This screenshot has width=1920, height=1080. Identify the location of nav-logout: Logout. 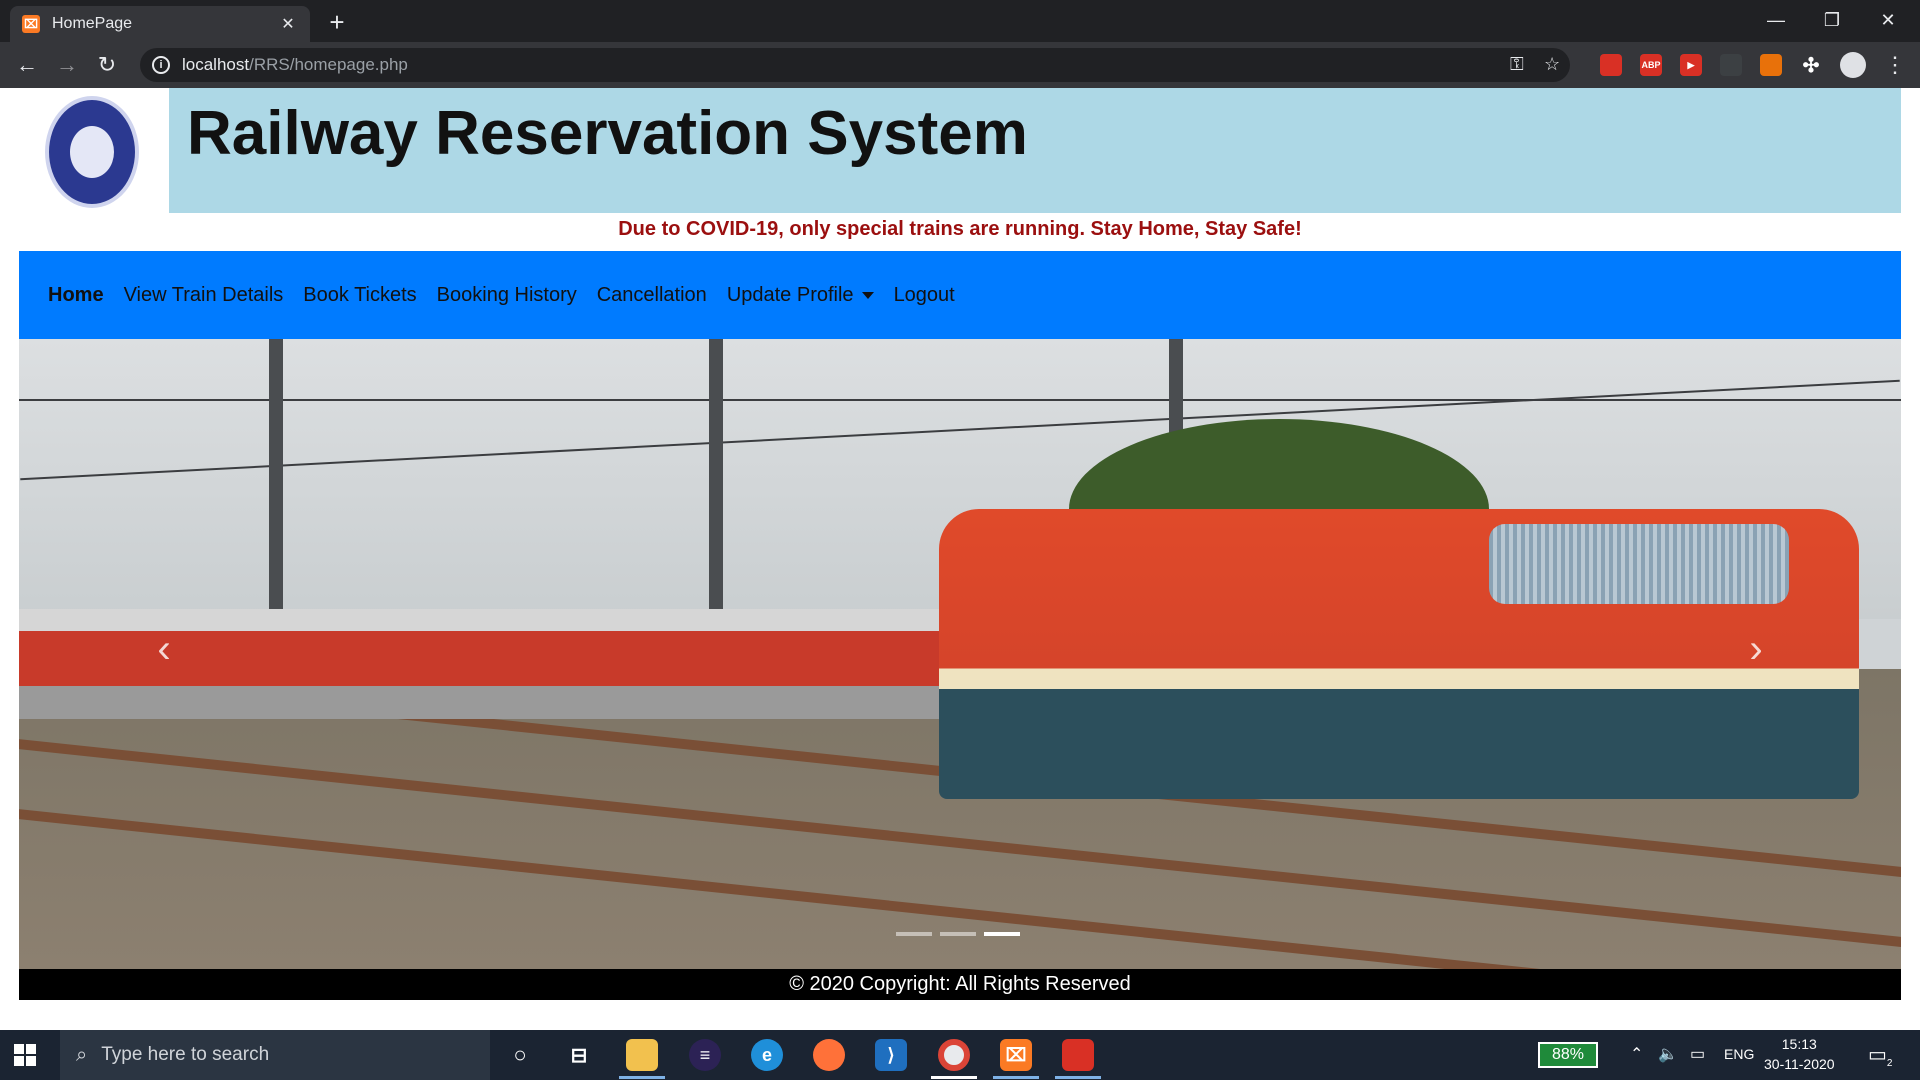
(924, 295).